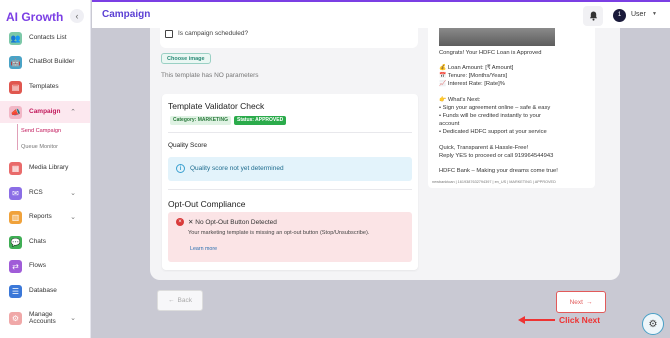  I want to click on chatbot-icon: 🤖, so click(15, 62).